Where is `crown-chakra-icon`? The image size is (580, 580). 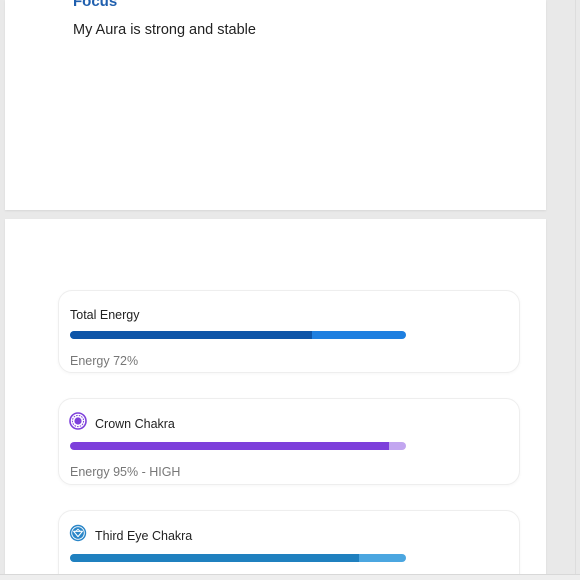 crown-chakra-icon is located at coordinates (78, 421).